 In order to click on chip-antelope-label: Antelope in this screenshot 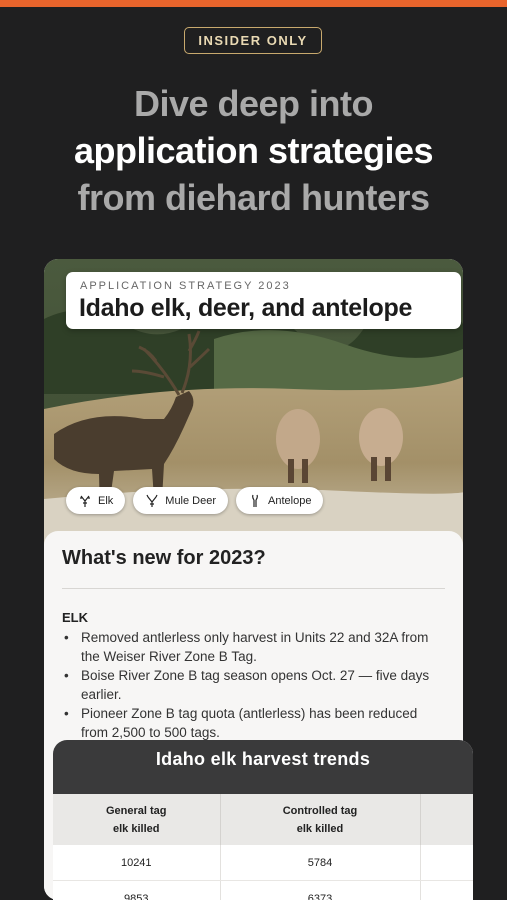, I will do `click(290, 500)`.